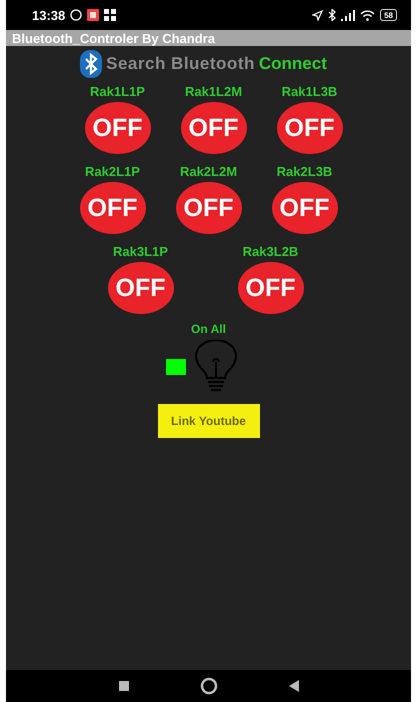 The image size is (419, 702). What do you see at coordinates (112, 172) in the screenshot?
I see `switch-label: Rak2L1P` at bounding box center [112, 172].